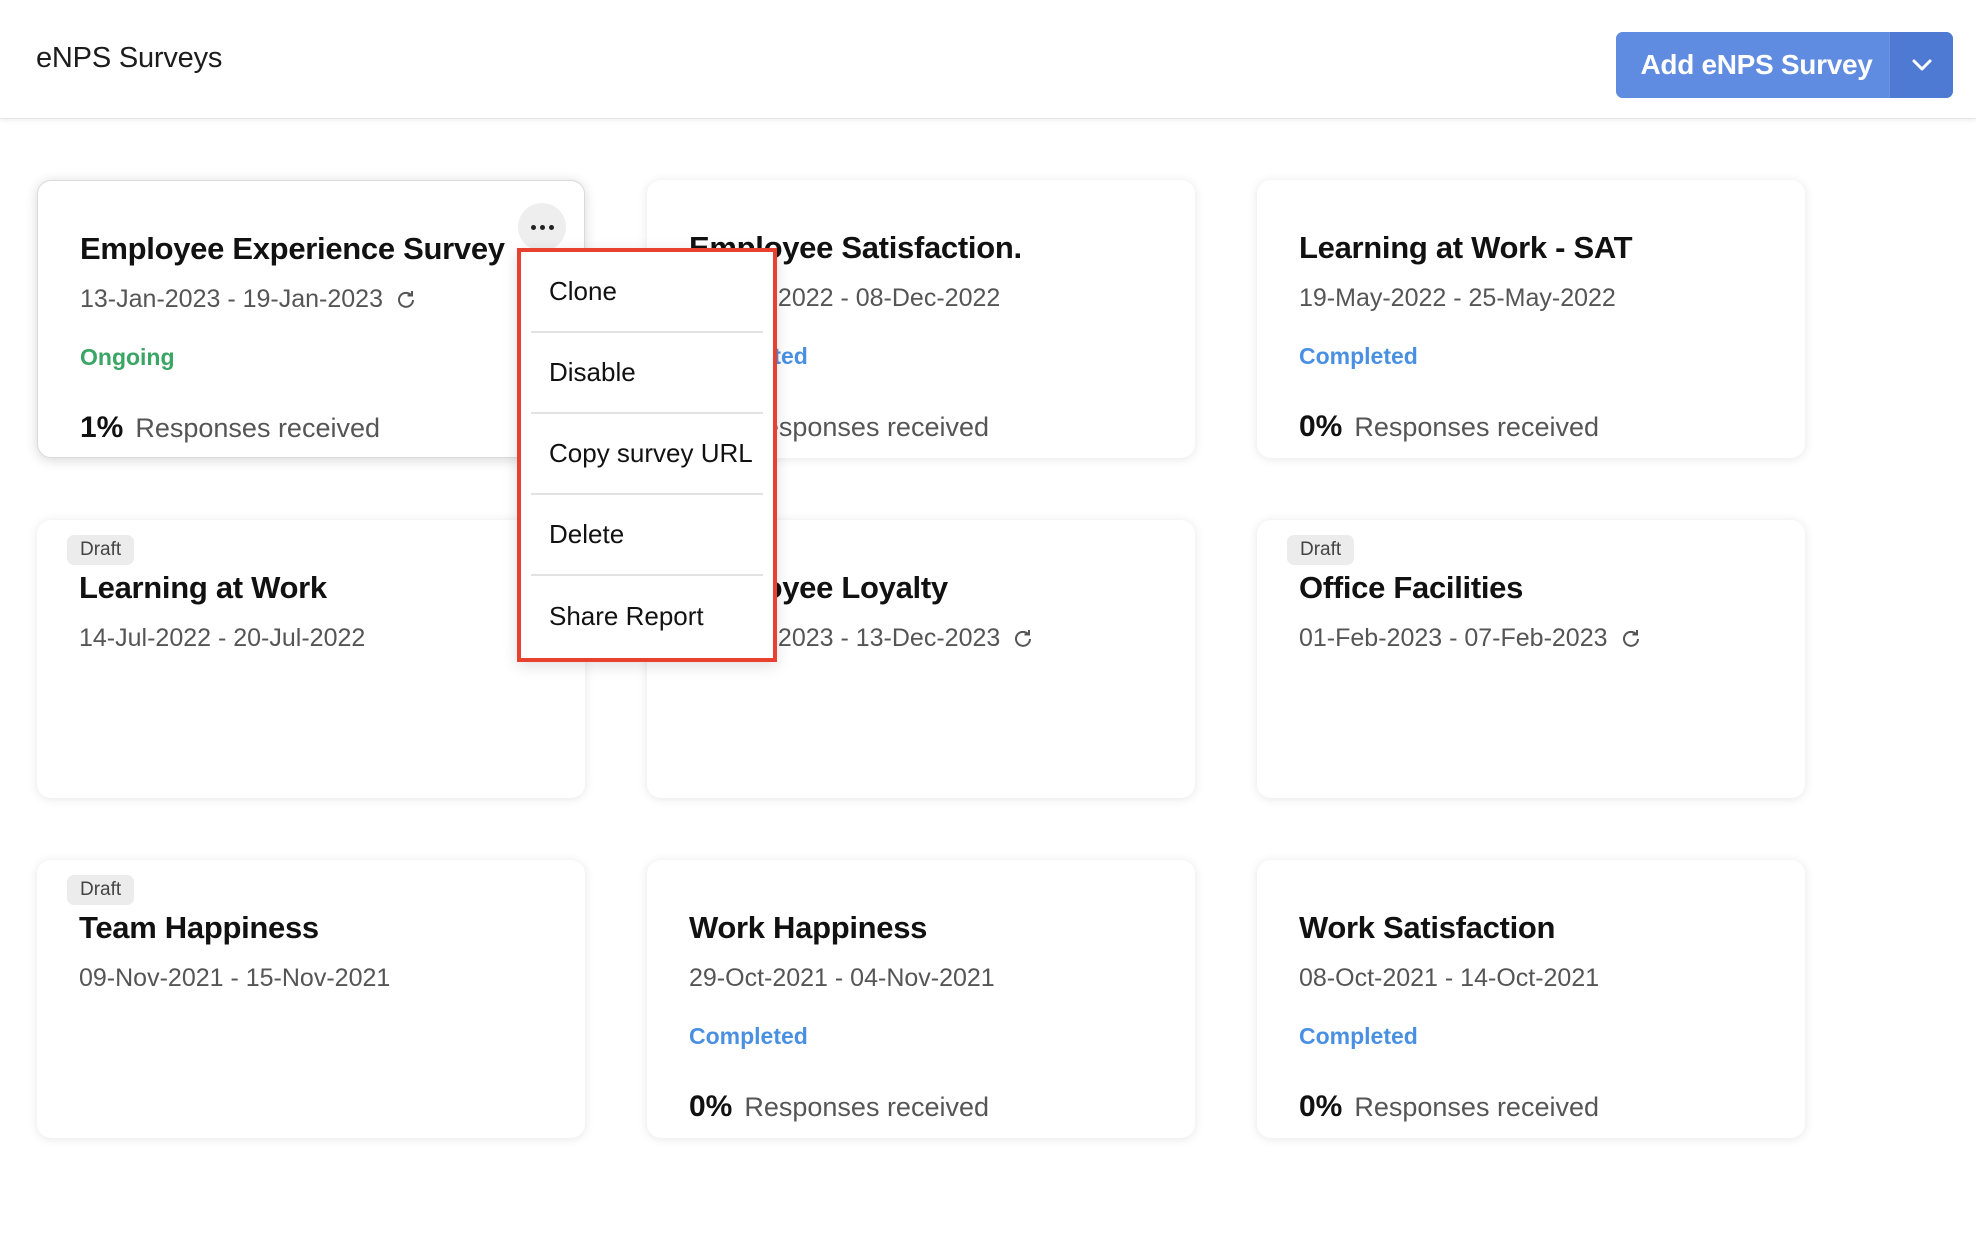  I want to click on survey-title: Work Satisfaction, so click(1427, 927).